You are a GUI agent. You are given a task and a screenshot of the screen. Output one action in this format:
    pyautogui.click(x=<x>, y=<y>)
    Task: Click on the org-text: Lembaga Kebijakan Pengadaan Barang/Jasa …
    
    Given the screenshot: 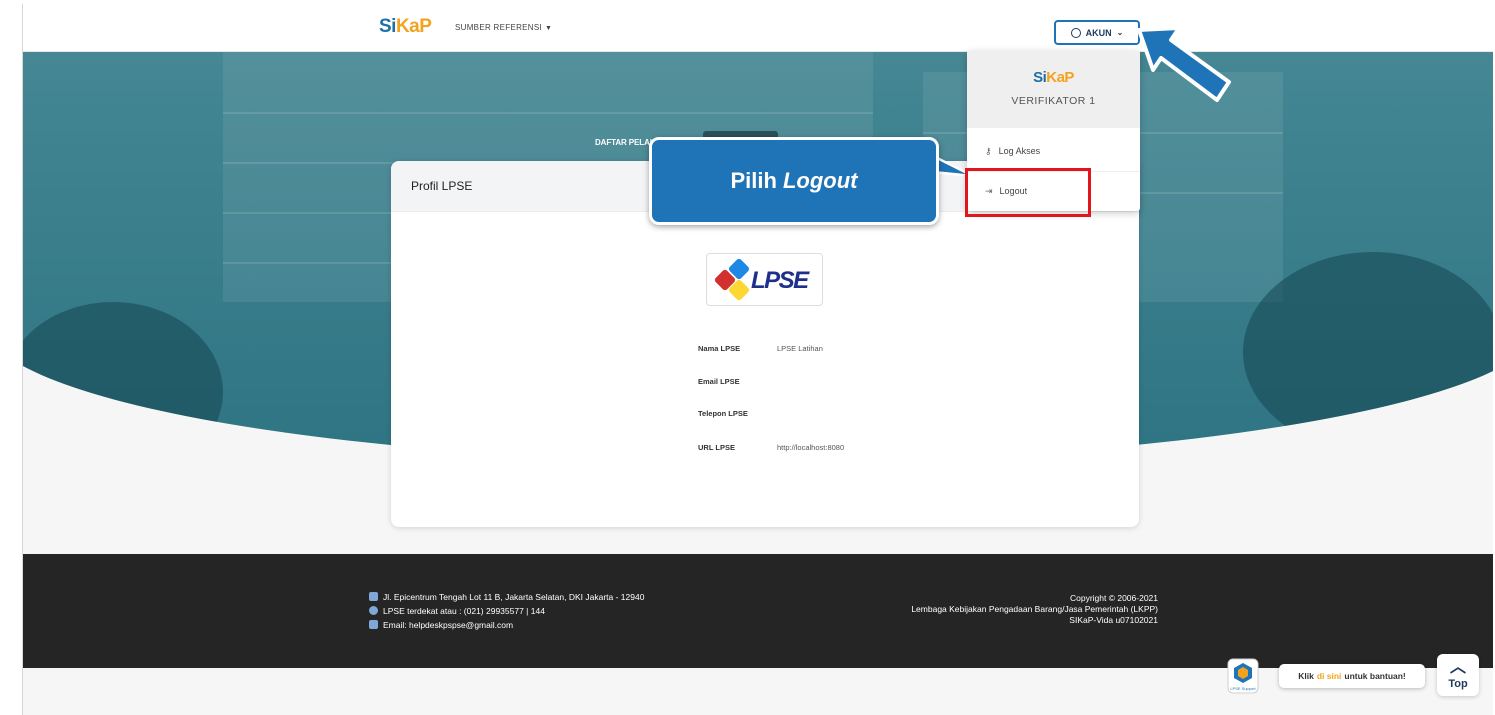 What is the action you would take?
    pyautogui.click(x=1034, y=609)
    